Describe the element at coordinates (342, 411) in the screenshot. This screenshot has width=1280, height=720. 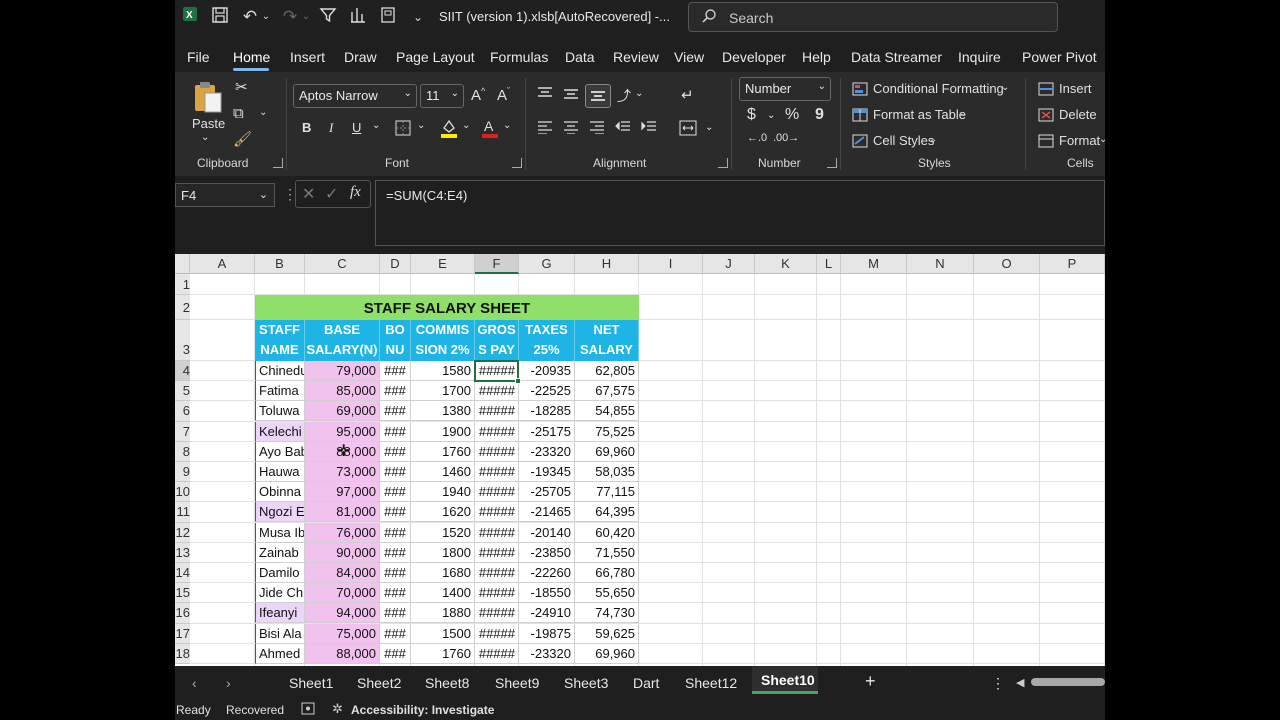
I see `cell-base: 69,000` at that location.